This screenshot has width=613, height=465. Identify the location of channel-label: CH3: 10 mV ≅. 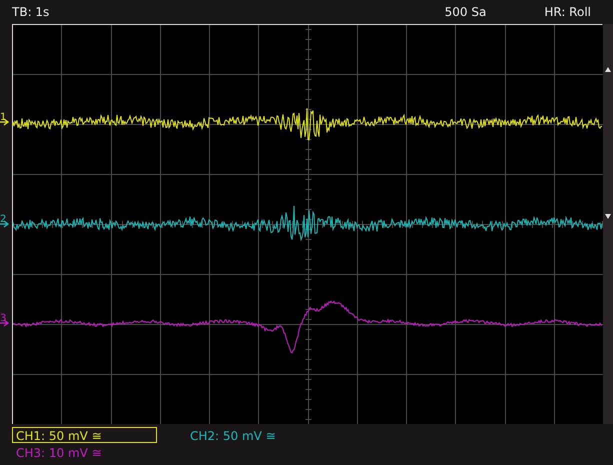
(59, 452).